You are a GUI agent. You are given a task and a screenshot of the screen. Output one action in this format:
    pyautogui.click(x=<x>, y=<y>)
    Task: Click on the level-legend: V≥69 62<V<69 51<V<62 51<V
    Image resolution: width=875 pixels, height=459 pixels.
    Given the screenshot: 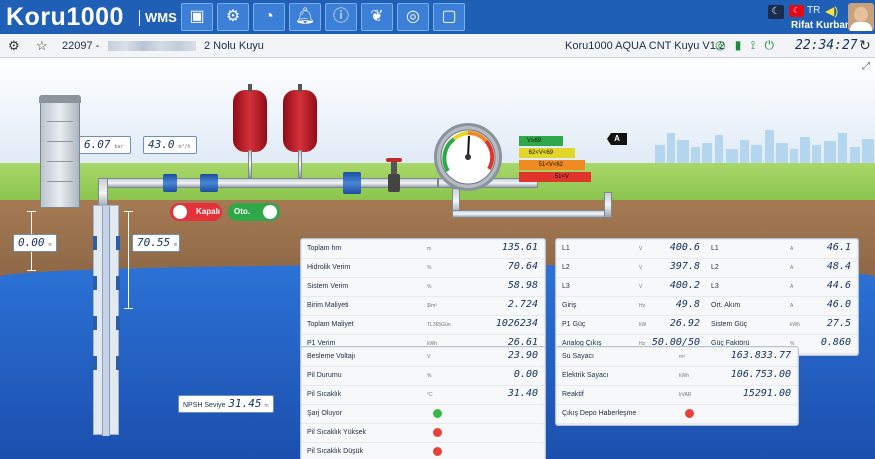 What is the action you would take?
    pyautogui.click(x=555, y=160)
    